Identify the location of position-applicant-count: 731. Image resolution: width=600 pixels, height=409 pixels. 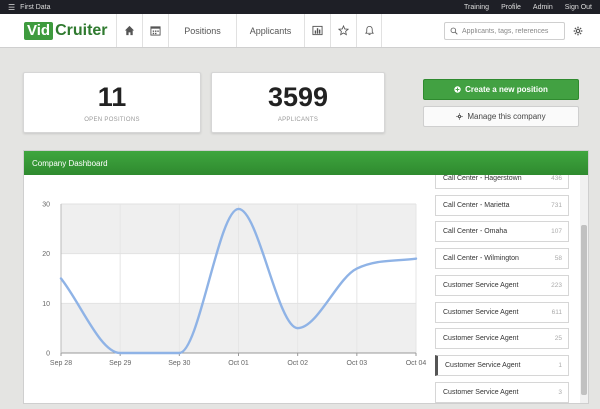
(556, 205).